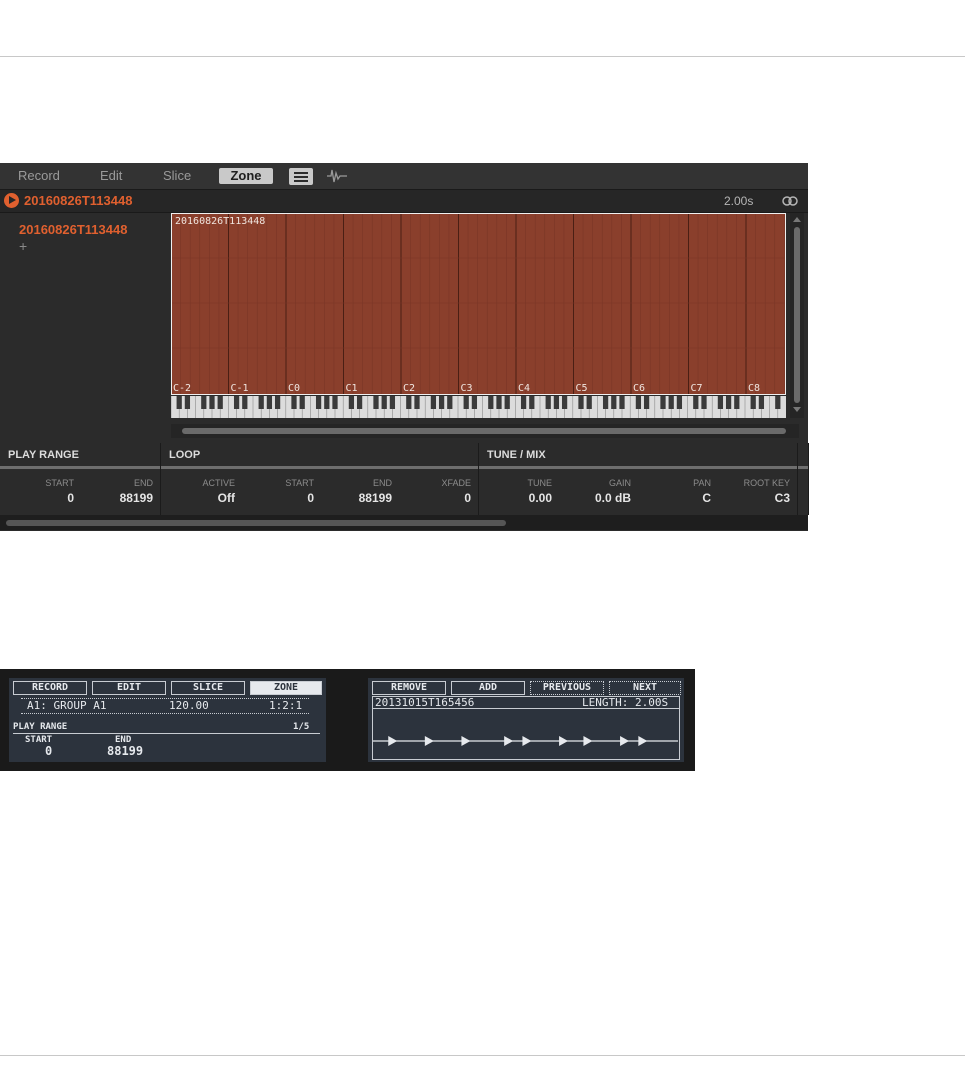  I want to click on link-icon, so click(790, 201).